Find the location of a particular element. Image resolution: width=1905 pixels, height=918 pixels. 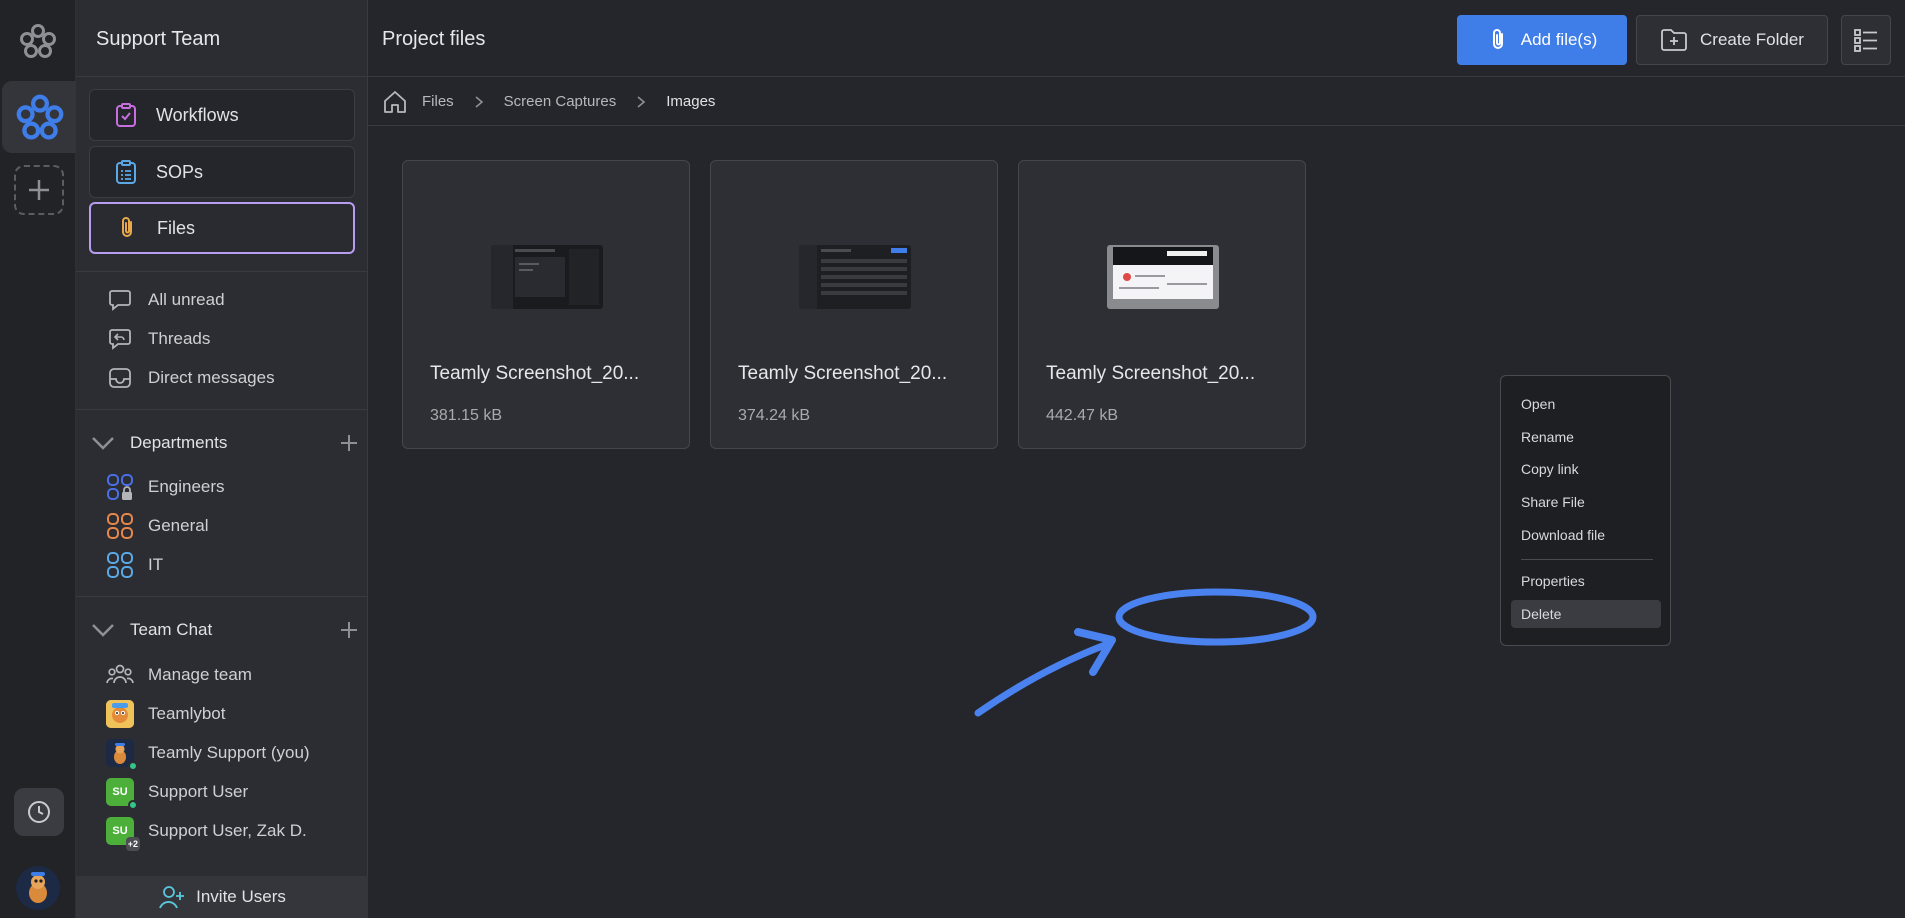

view-toggle-button is located at coordinates (1866, 40).